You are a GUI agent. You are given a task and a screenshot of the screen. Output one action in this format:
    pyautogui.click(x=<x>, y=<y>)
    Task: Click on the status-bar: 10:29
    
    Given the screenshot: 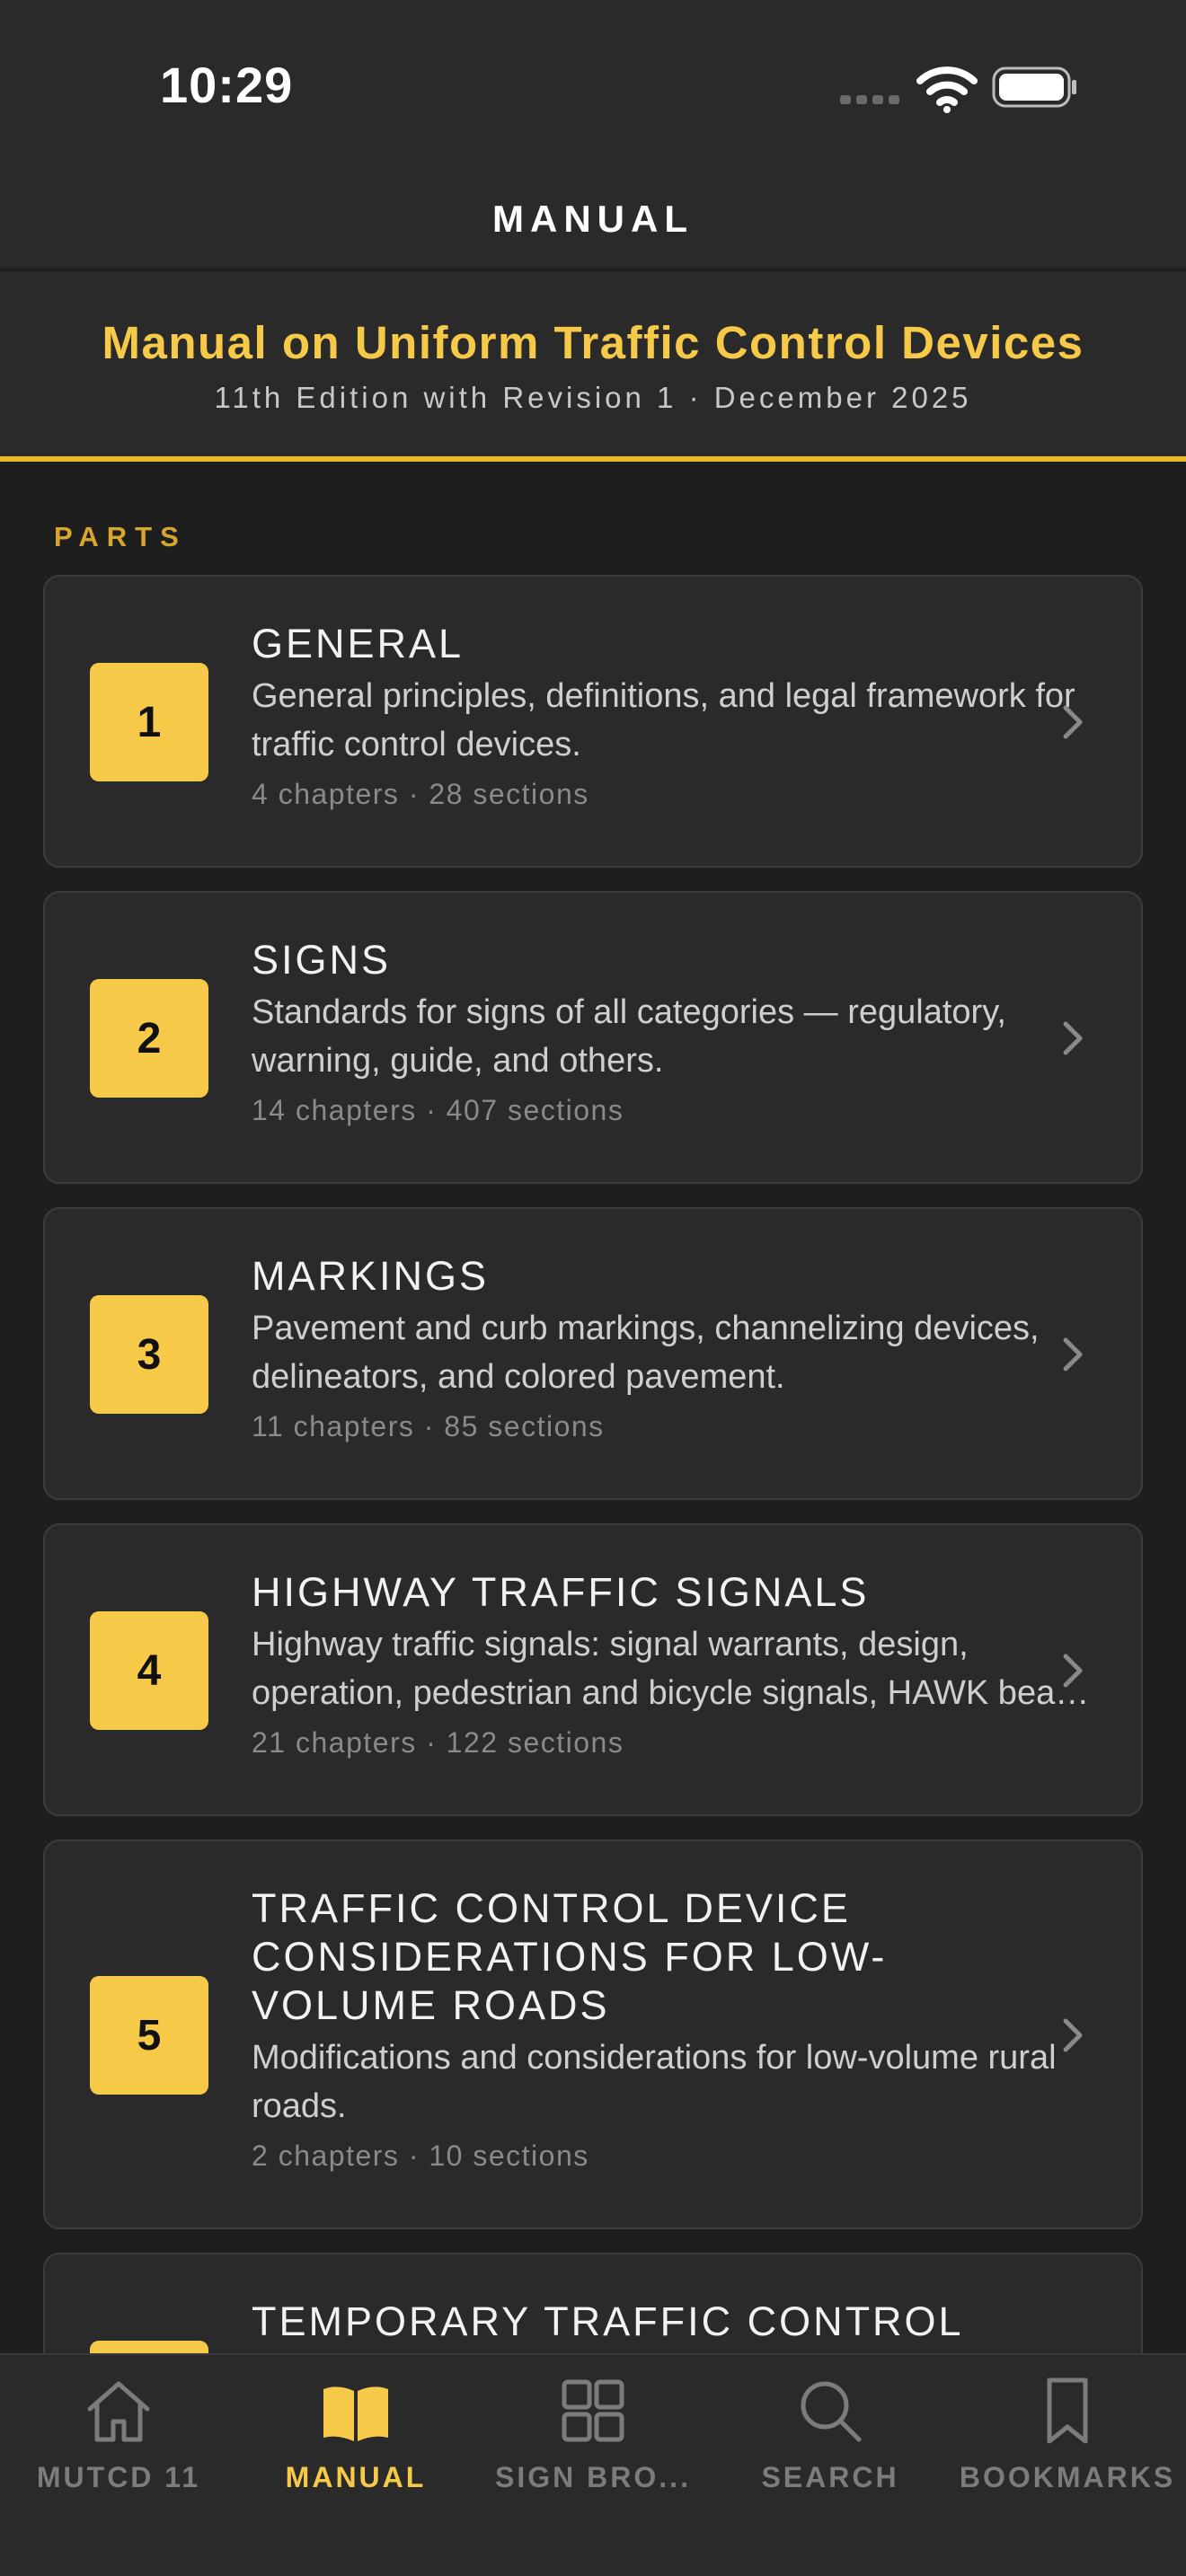 What is the action you would take?
    pyautogui.click(x=593, y=76)
    